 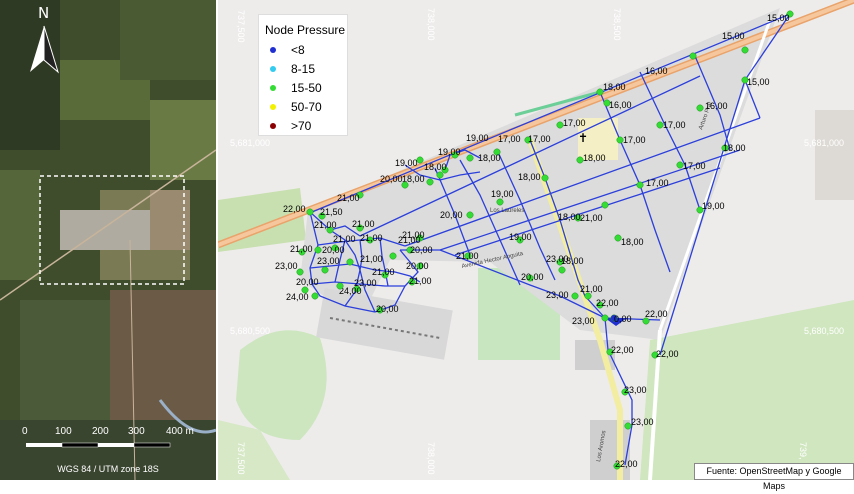 I want to click on grid-label-right-1: 5,681,000, so click(x=824, y=143).